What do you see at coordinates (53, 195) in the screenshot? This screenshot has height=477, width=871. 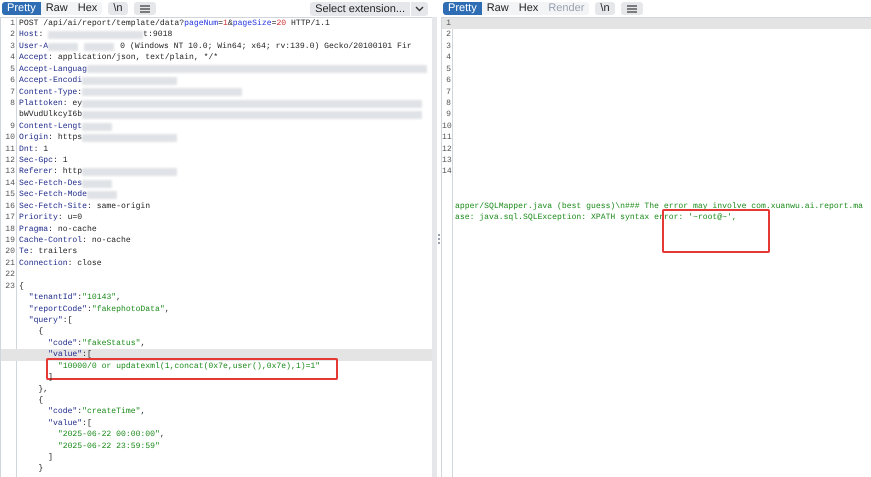 I see `header-name: Sec-Fetch-Mode` at bounding box center [53, 195].